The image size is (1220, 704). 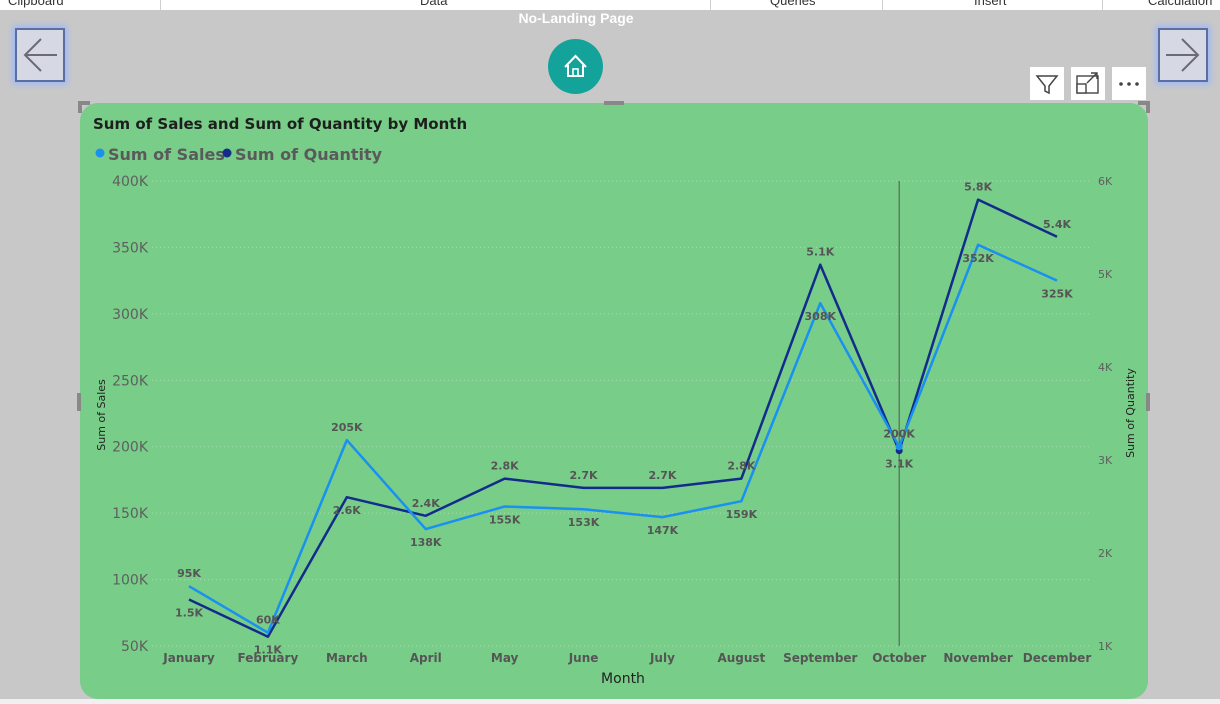 I want to click on y-tick-label: 300K, so click(x=130, y=315).